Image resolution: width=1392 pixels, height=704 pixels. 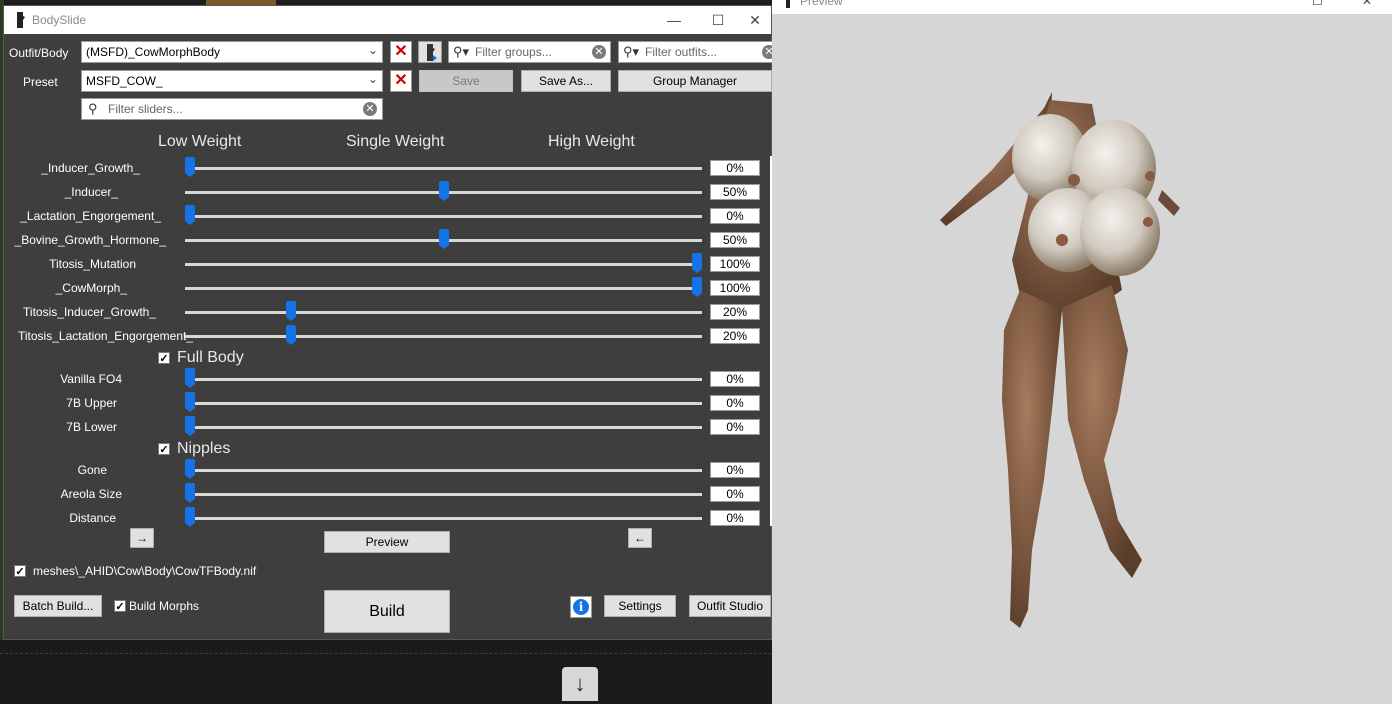 I want to click on minimize-button: —, so click(x=674, y=20).